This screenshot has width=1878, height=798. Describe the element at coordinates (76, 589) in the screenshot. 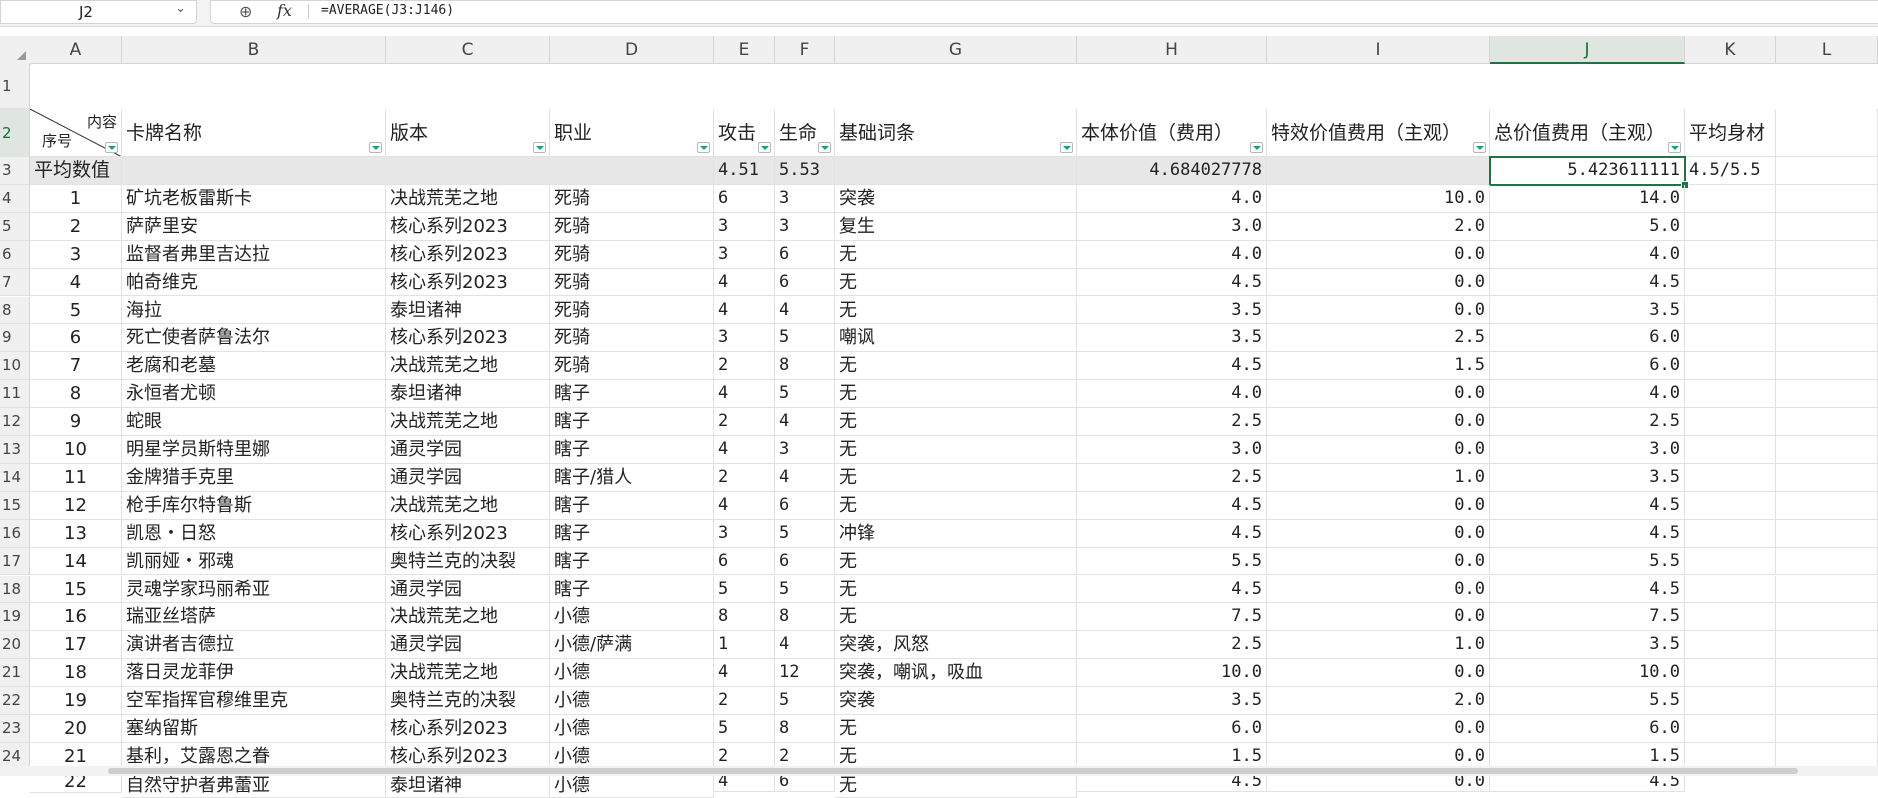

I see `row-number-cell: 15` at that location.